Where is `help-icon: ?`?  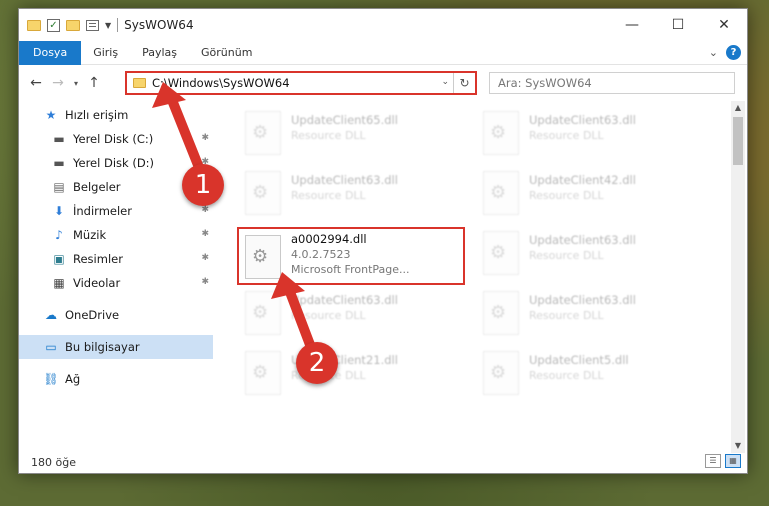 help-icon: ? is located at coordinates (733, 52).